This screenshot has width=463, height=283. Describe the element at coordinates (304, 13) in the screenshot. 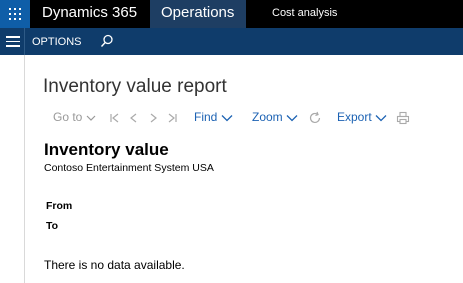

I see `breadcrumb: Cost analysis` at that location.